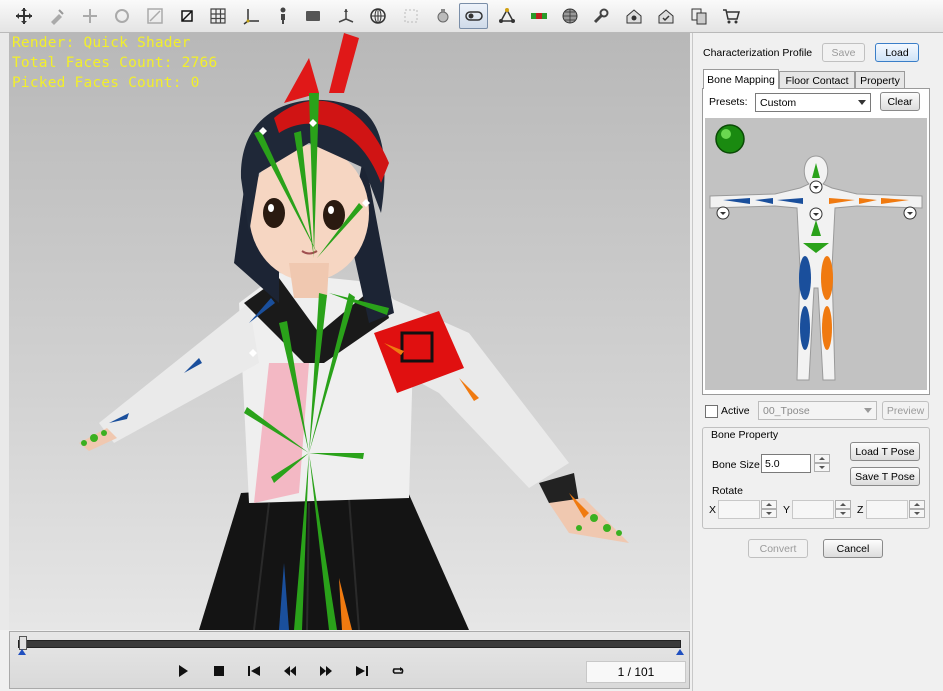  What do you see at coordinates (89, 16) in the screenshot?
I see `move-icon` at bounding box center [89, 16].